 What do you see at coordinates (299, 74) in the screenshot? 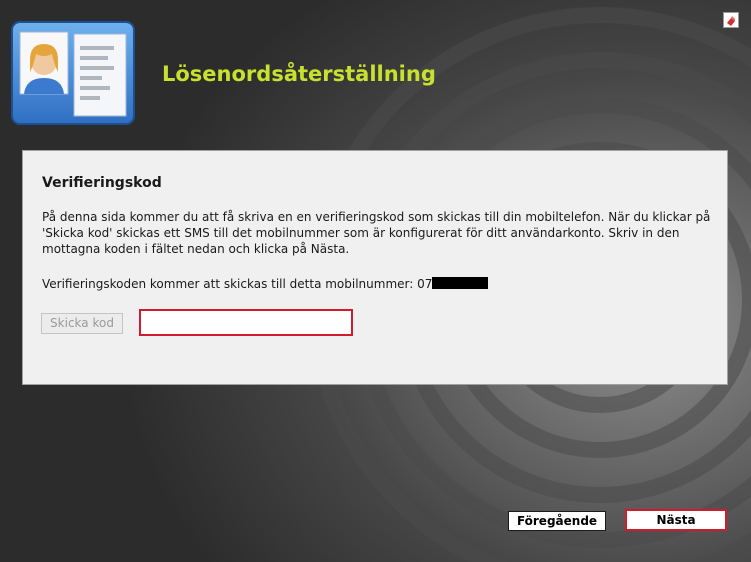
I see `page-title: Lösenordsåterställning` at bounding box center [299, 74].